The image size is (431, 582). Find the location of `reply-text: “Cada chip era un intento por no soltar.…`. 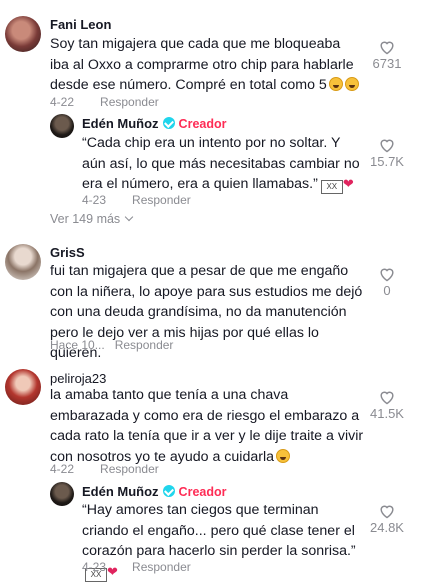

reply-text: “Cada chip era un intento por no soltar.… is located at coordinates (221, 165).